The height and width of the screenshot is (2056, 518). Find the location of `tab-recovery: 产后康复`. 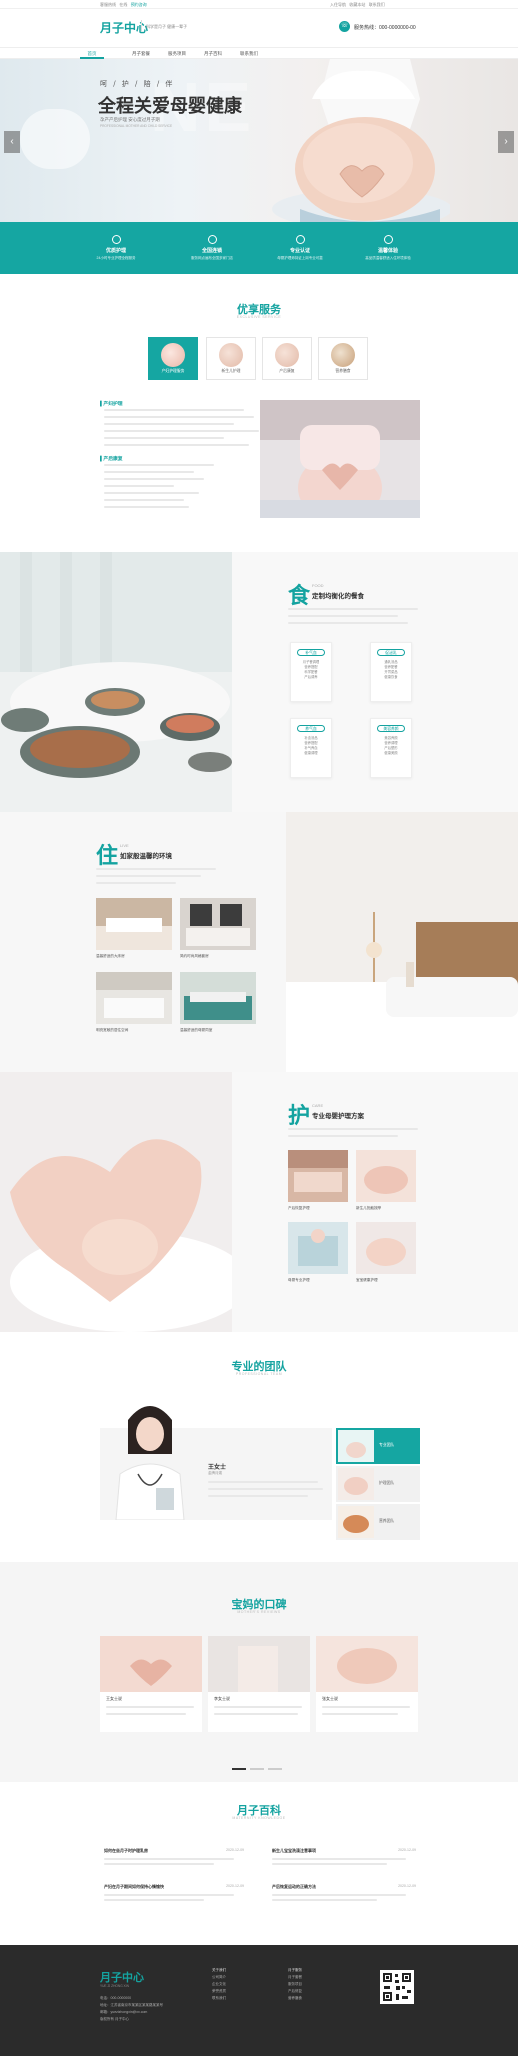

tab-recovery: 产后康复 is located at coordinates (287, 358).